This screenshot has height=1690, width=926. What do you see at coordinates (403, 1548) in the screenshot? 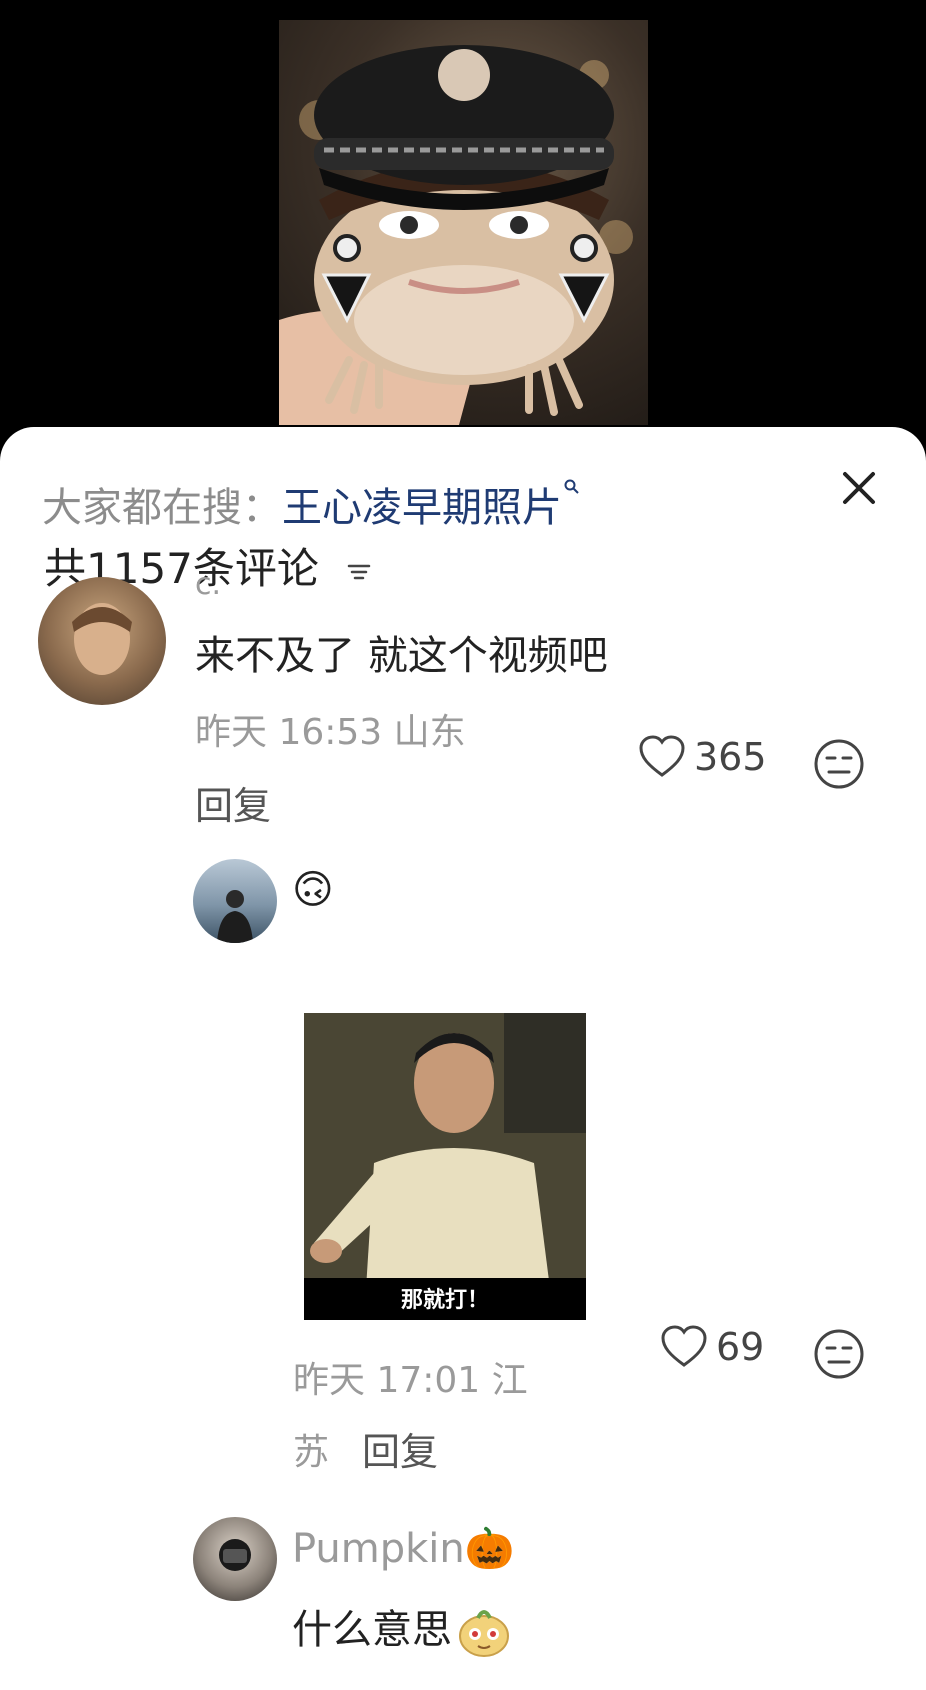
I see `reply-username: Pumpkin🎃` at bounding box center [403, 1548].